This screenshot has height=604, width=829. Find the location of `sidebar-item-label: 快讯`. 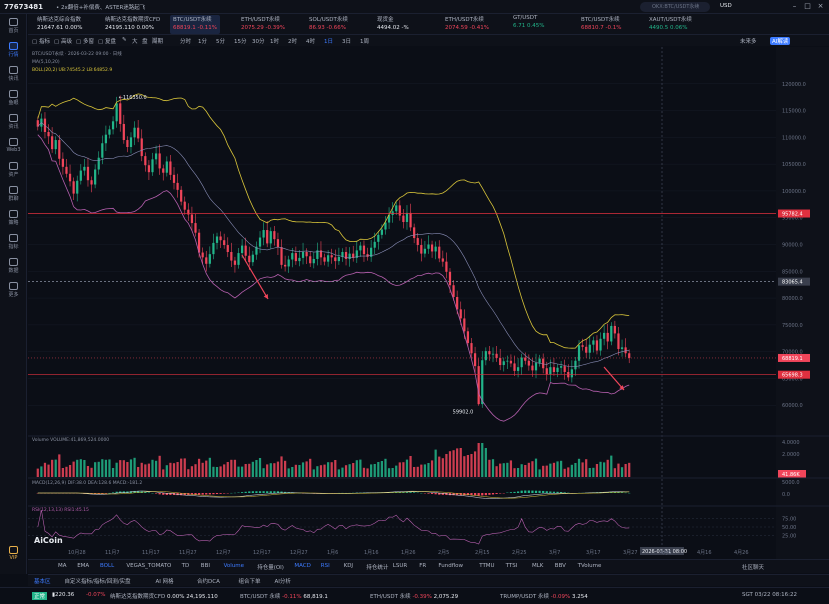

sidebar-item-label: 快讯 is located at coordinates (13, 79).